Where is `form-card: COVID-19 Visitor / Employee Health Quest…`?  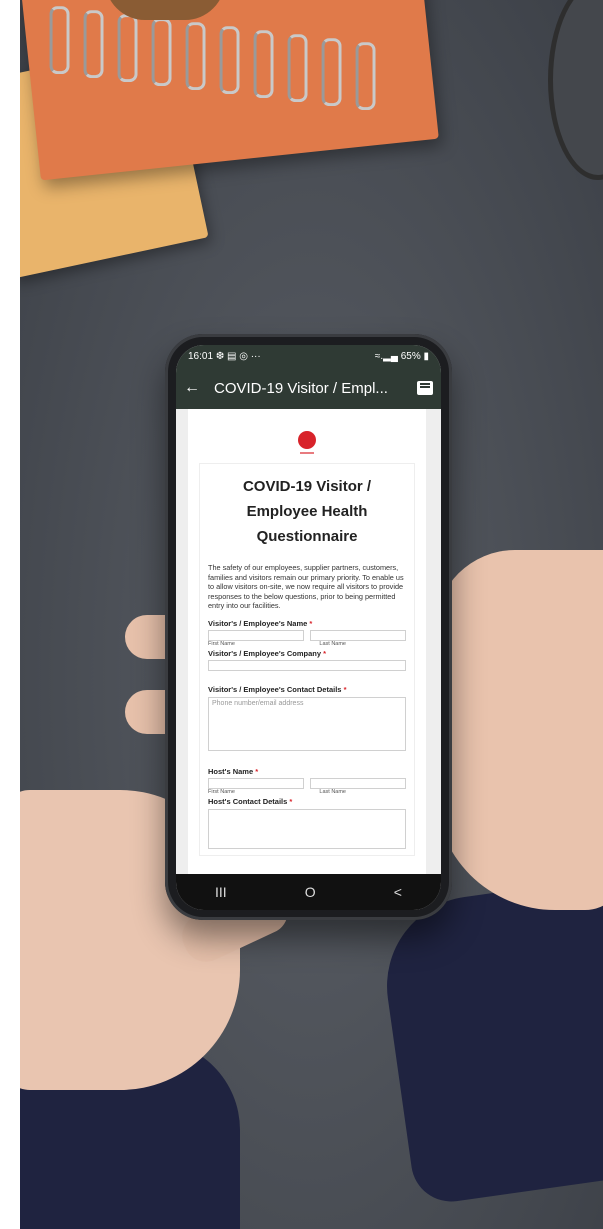
form-card: COVID-19 Visitor / Employee Health Quest… is located at coordinates (307, 659).